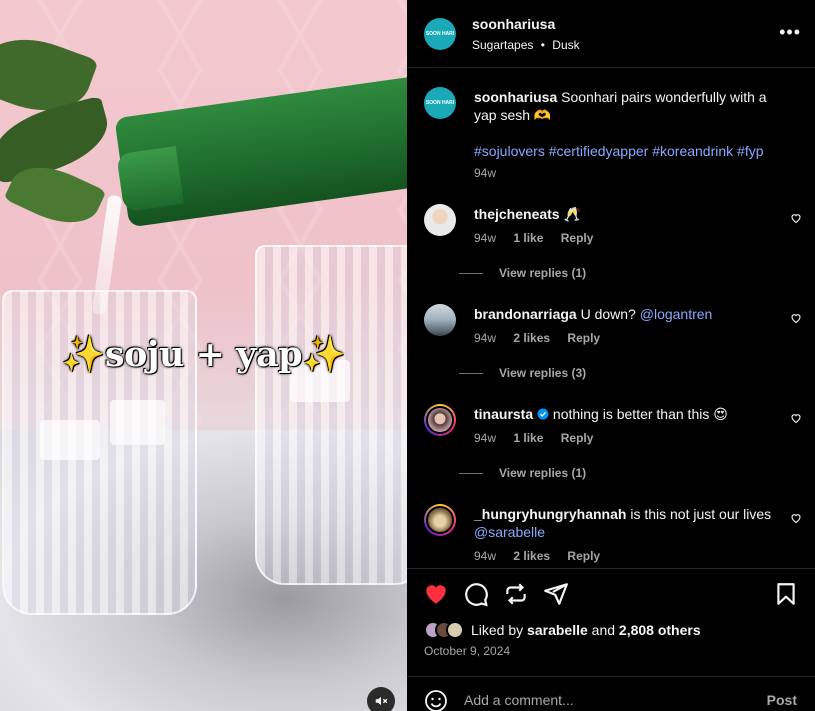 The height and width of the screenshot is (711, 815). I want to click on comment-mention: @logantren, so click(676, 314).